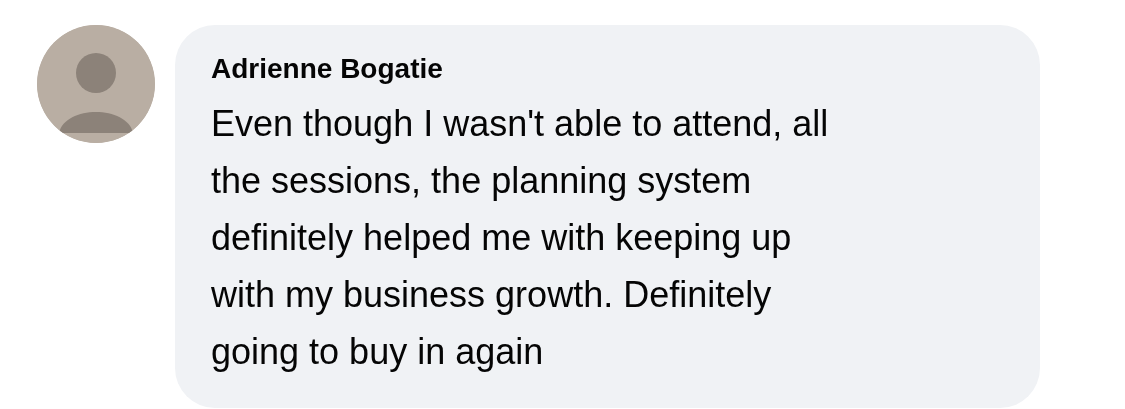 This screenshot has height=409, width=1125. What do you see at coordinates (610, 69) in the screenshot?
I see `author-name: Adrienne Bogatie` at bounding box center [610, 69].